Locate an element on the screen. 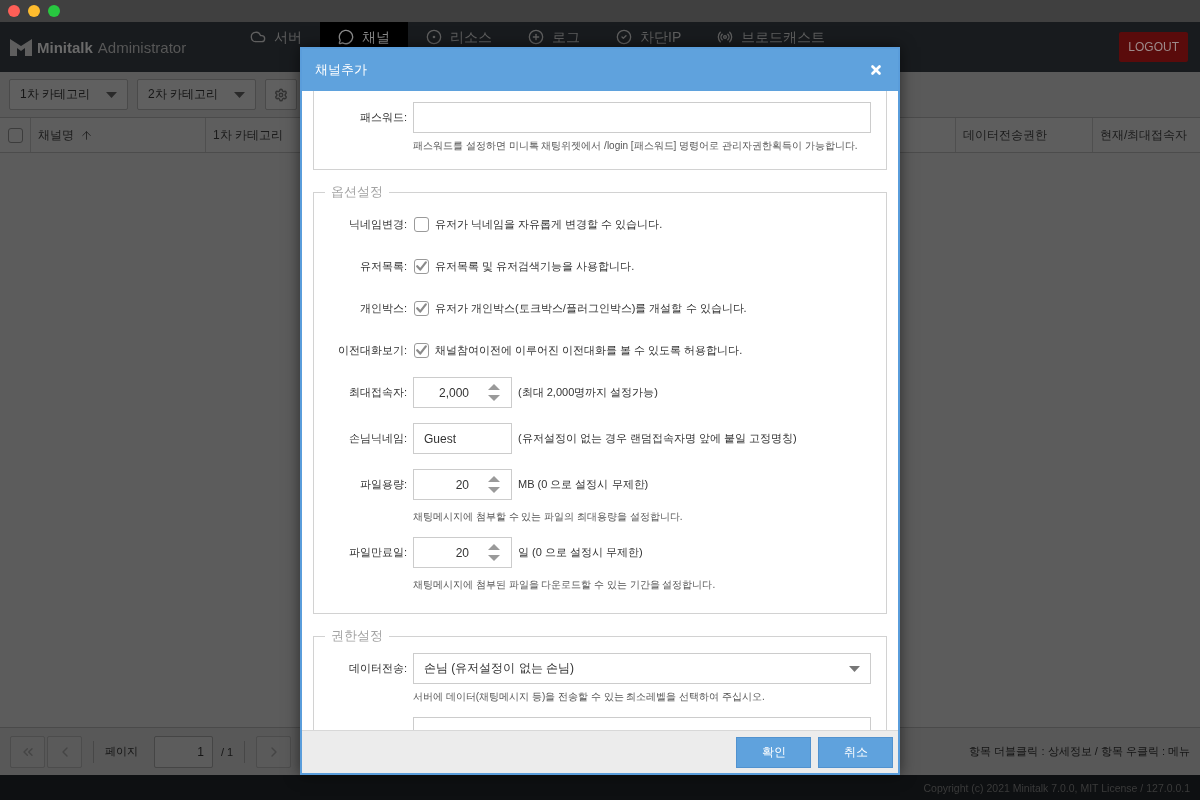  option-text: 유저가 개인박스(토크박스/플러그인박스)를 개설할 수 있습니다. is located at coordinates (591, 308).